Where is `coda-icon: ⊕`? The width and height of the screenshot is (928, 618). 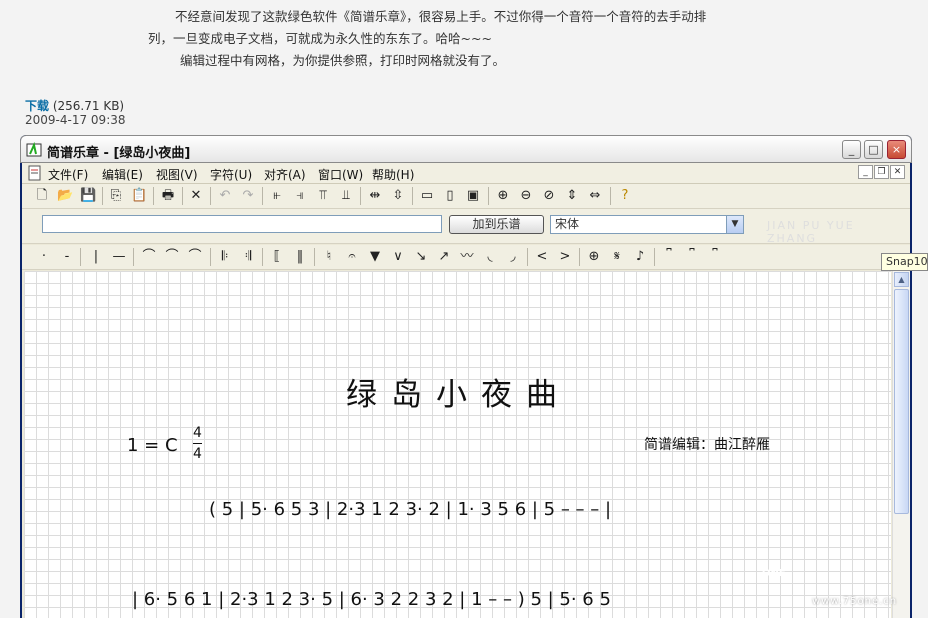 coda-icon: ⊕ is located at coordinates (594, 257).